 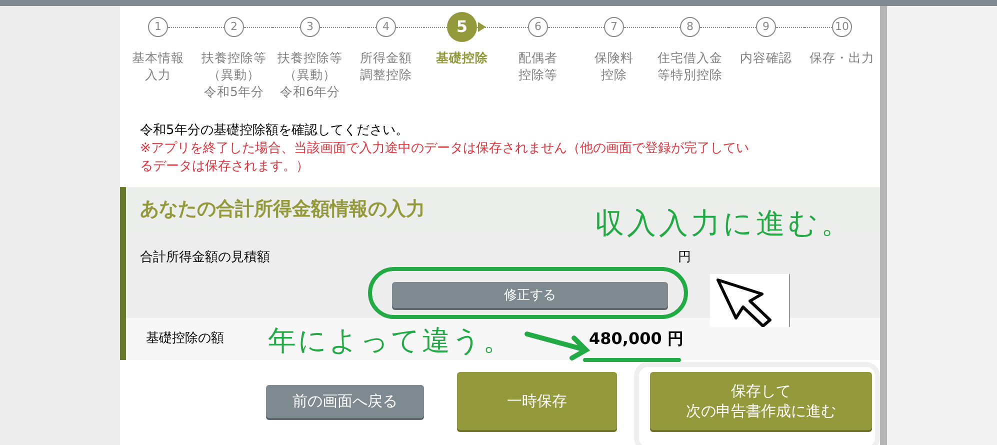 I want to click on annotation-text: 年によって違う。, so click(x=390, y=341).